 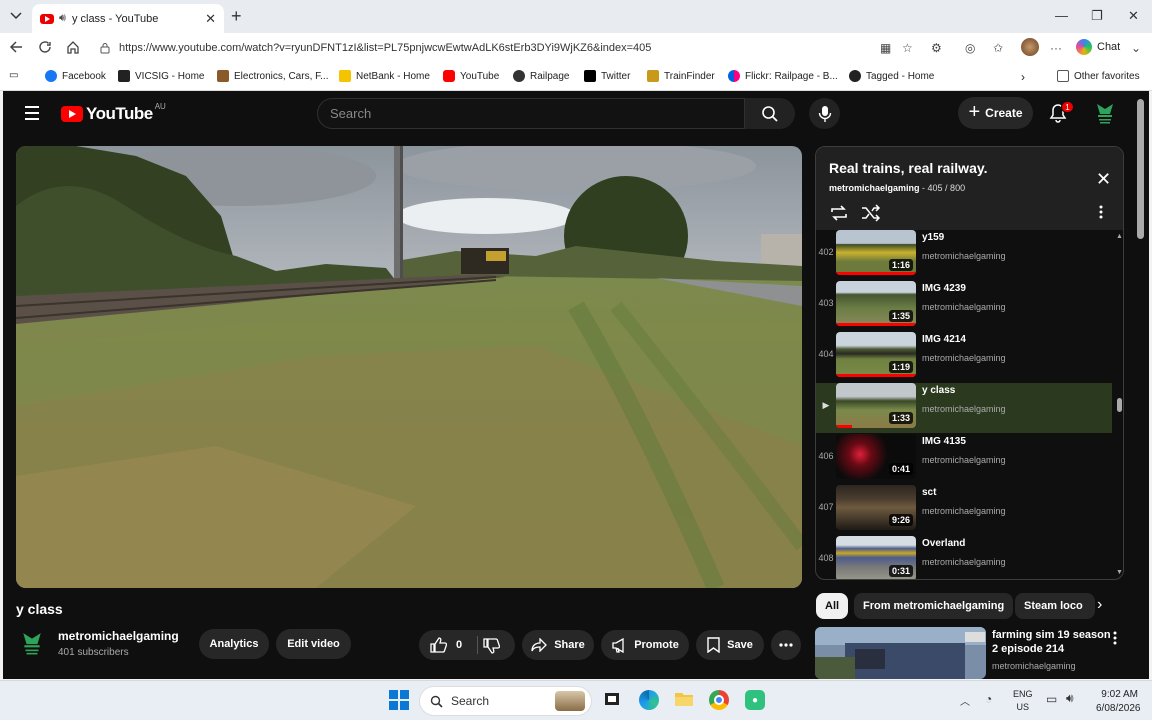 I want to click on promote-button: Promote, so click(x=645, y=645).